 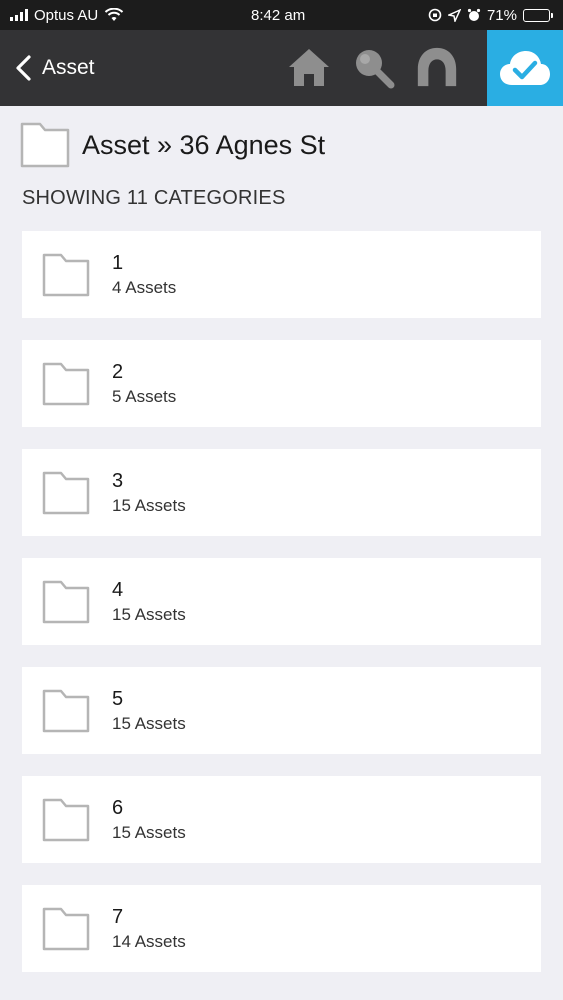 What do you see at coordinates (204, 144) in the screenshot?
I see `page-title: Asset » 36 Agnes St` at bounding box center [204, 144].